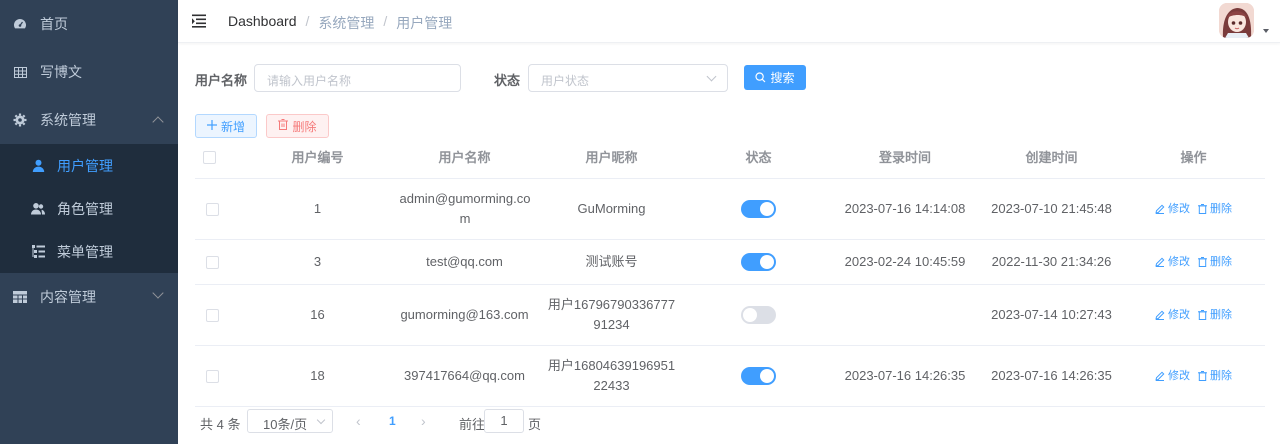 The image size is (1280, 444). I want to click on cell-username: gumorming@163.com, so click(464, 314).